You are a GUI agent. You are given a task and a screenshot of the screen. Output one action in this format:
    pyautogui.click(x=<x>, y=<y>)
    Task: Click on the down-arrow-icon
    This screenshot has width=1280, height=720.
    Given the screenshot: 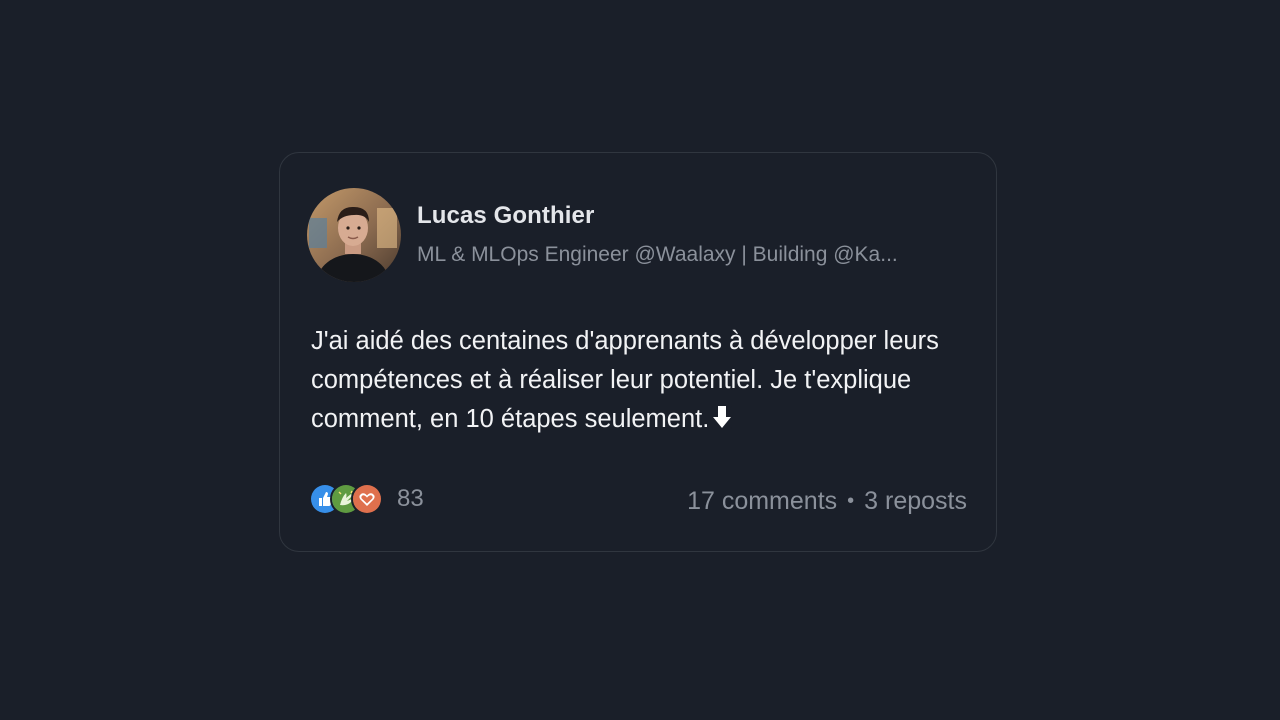 What is the action you would take?
    pyautogui.click(x=722, y=416)
    